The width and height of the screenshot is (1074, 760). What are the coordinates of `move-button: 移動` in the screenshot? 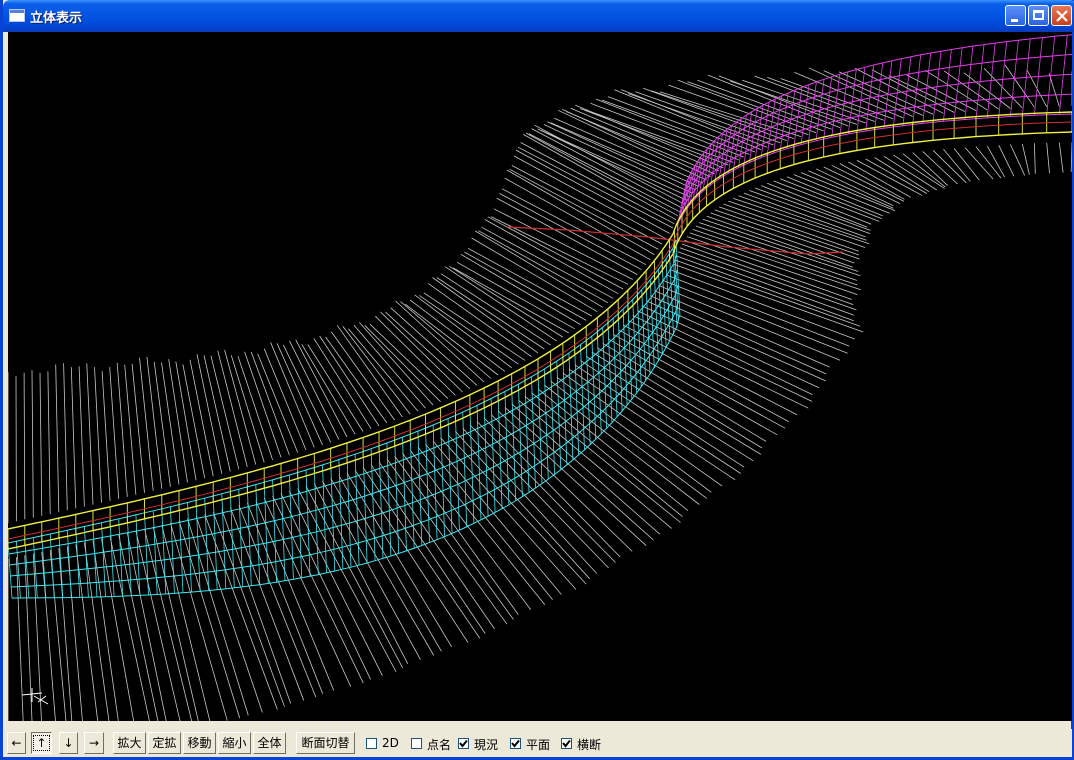 It's located at (199, 743).